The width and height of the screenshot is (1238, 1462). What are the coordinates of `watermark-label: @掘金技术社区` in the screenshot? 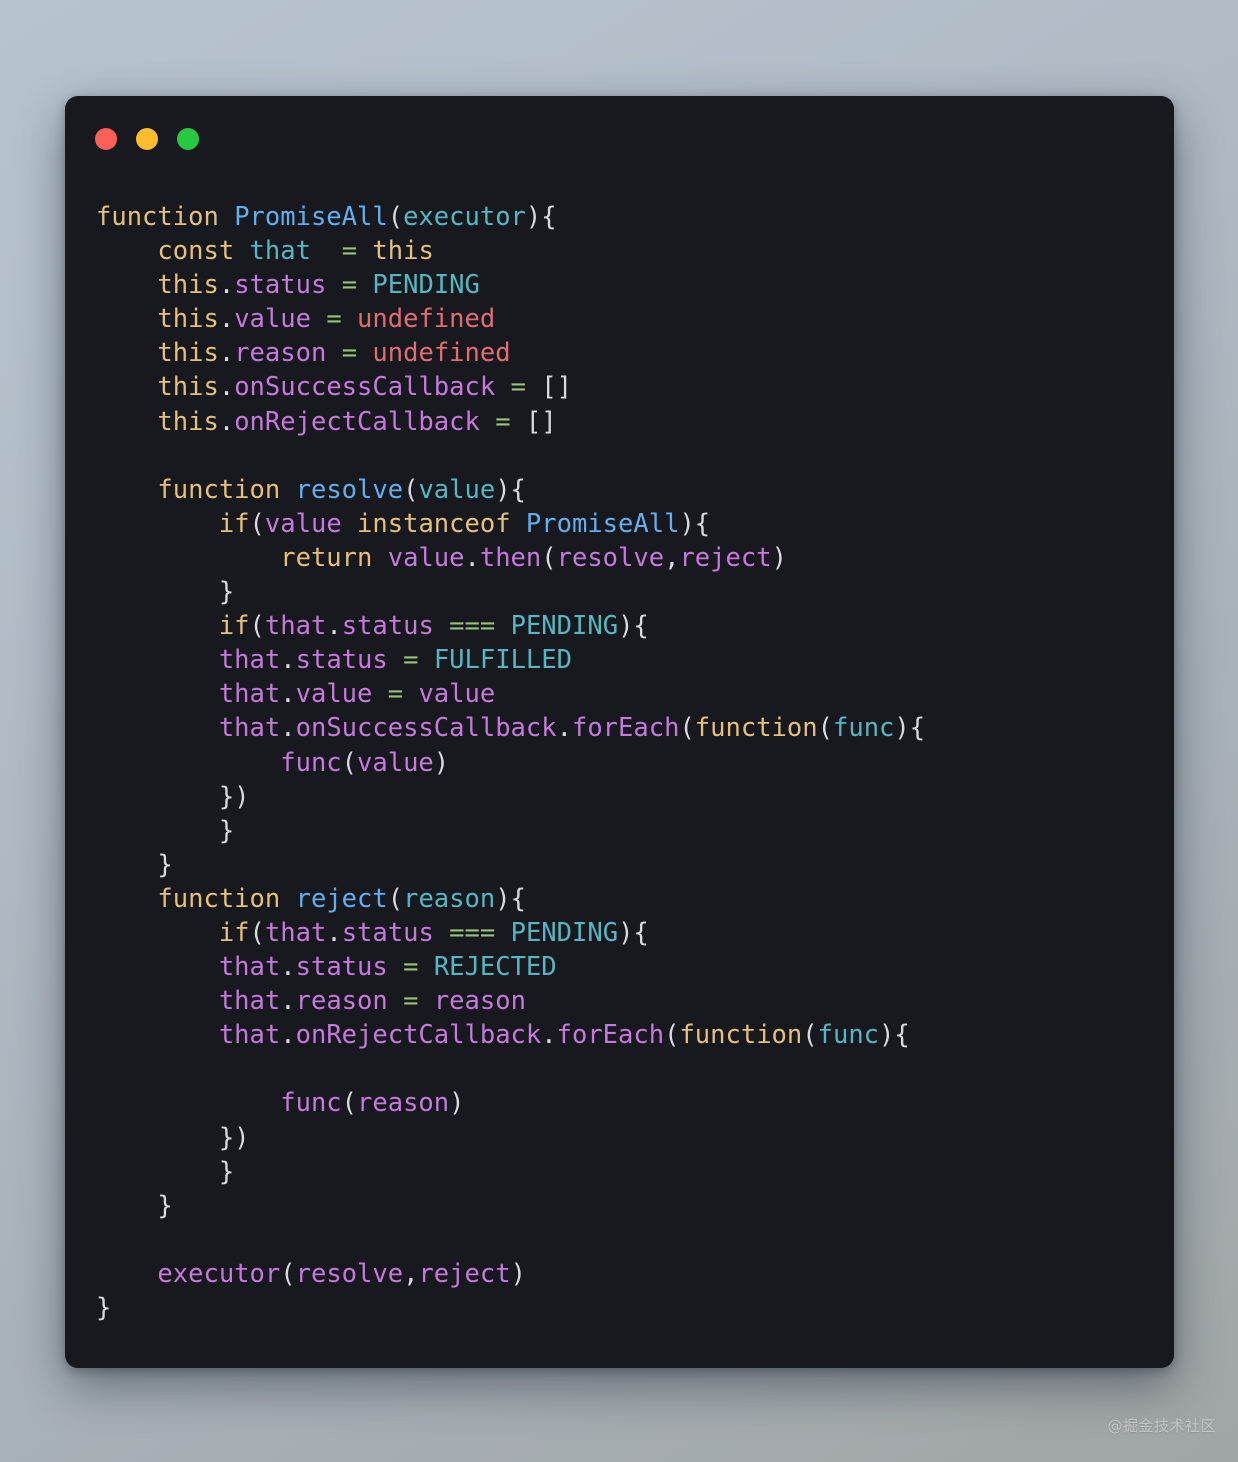 It's located at (1161, 1426).